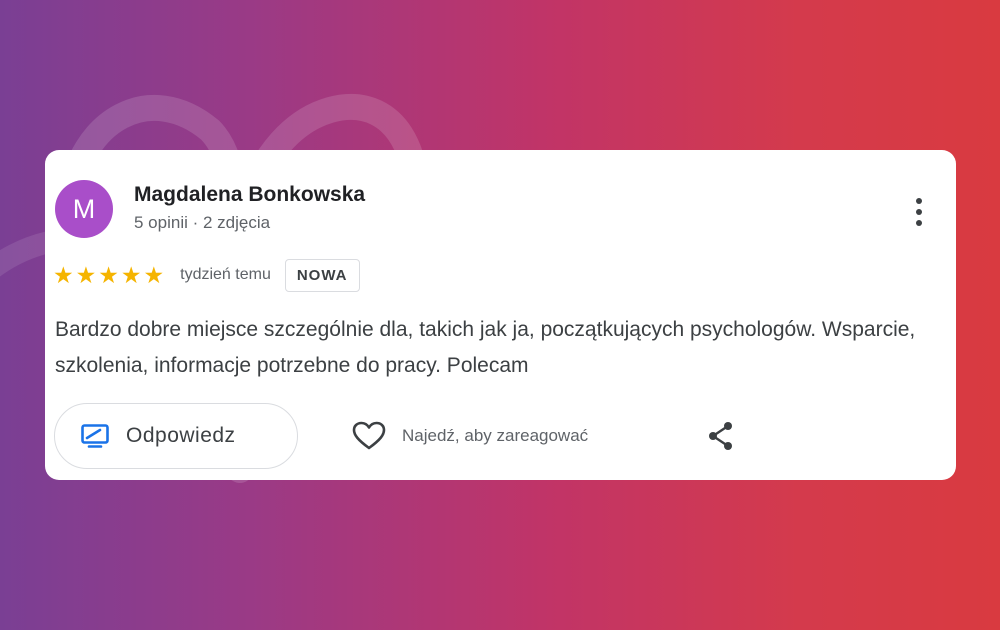 This screenshot has height=630, width=1000. Describe the element at coordinates (225, 274) in the screenshot. I see `review-time: tydzień temu` at that location.